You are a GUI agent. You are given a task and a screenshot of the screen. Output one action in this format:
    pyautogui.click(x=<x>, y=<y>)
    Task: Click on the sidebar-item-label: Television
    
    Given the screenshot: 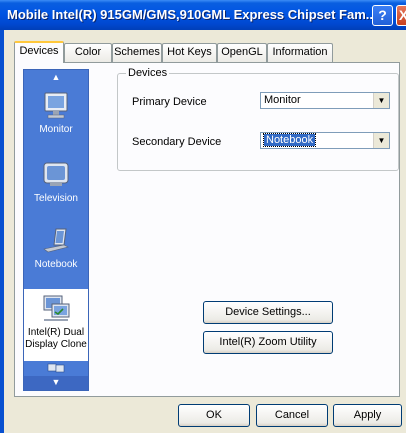 What is the action you would take?
    pyautogui.click(x=56, y=198)
    